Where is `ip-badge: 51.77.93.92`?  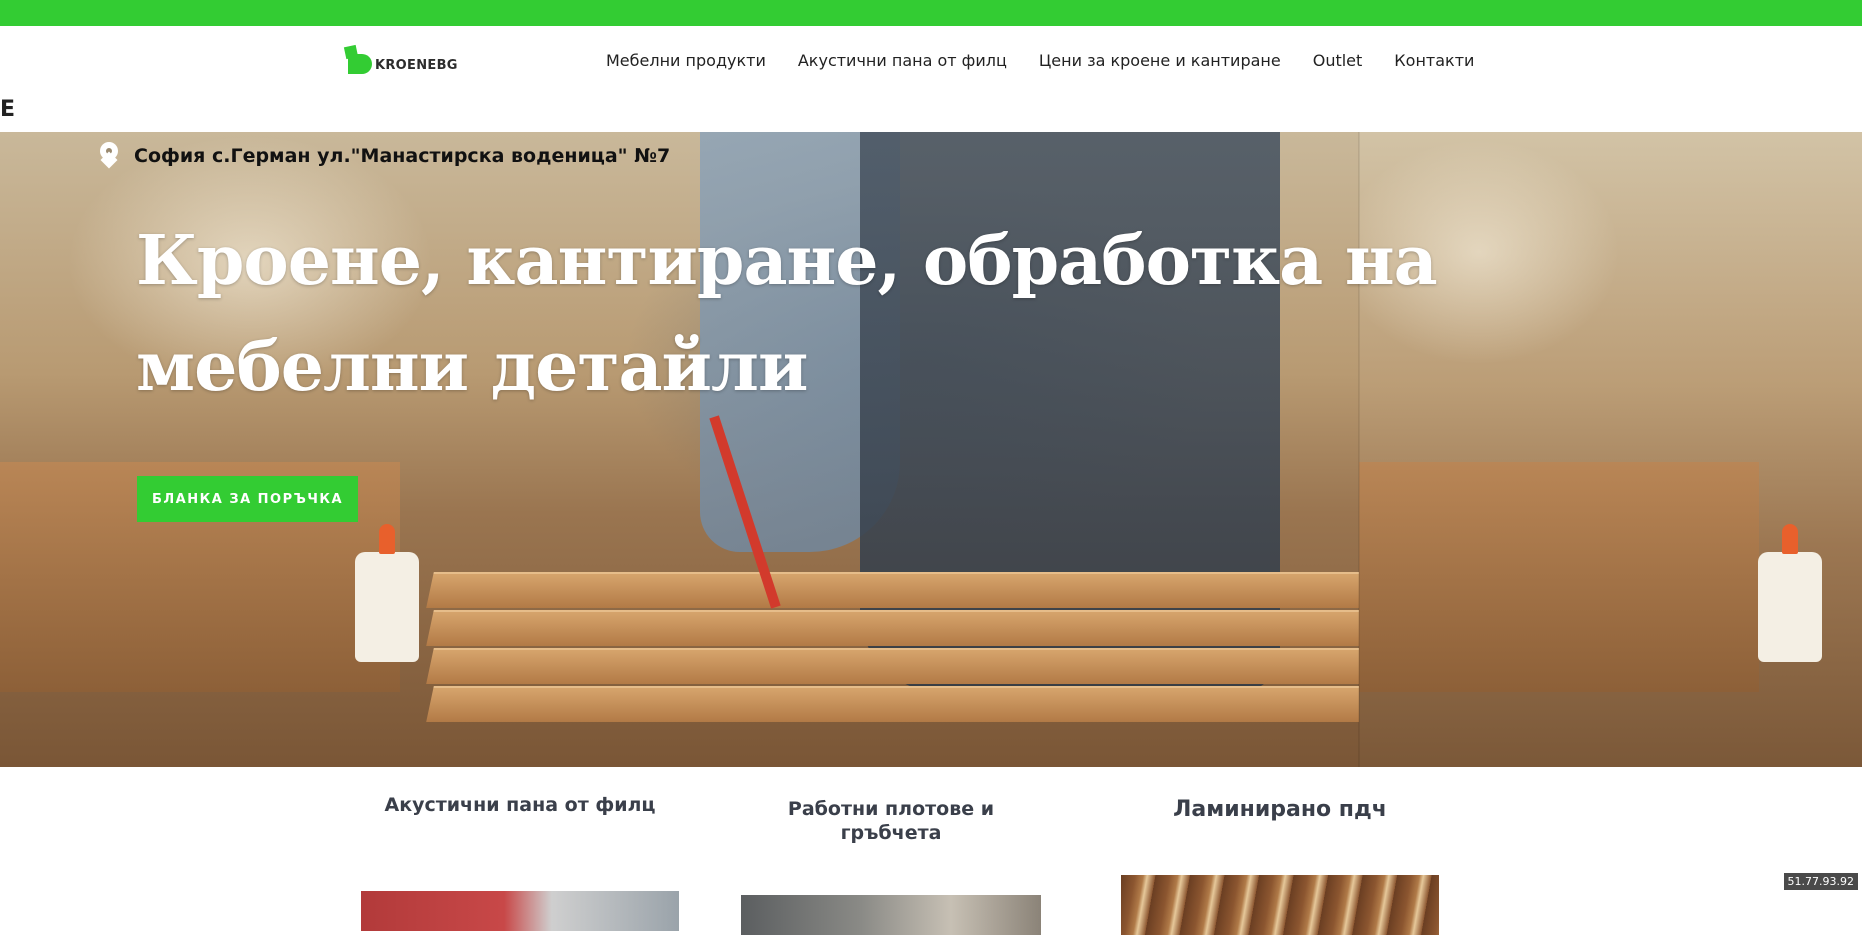
ip-badge: 51.77.93.92 is located at coordinates (1821, 881).